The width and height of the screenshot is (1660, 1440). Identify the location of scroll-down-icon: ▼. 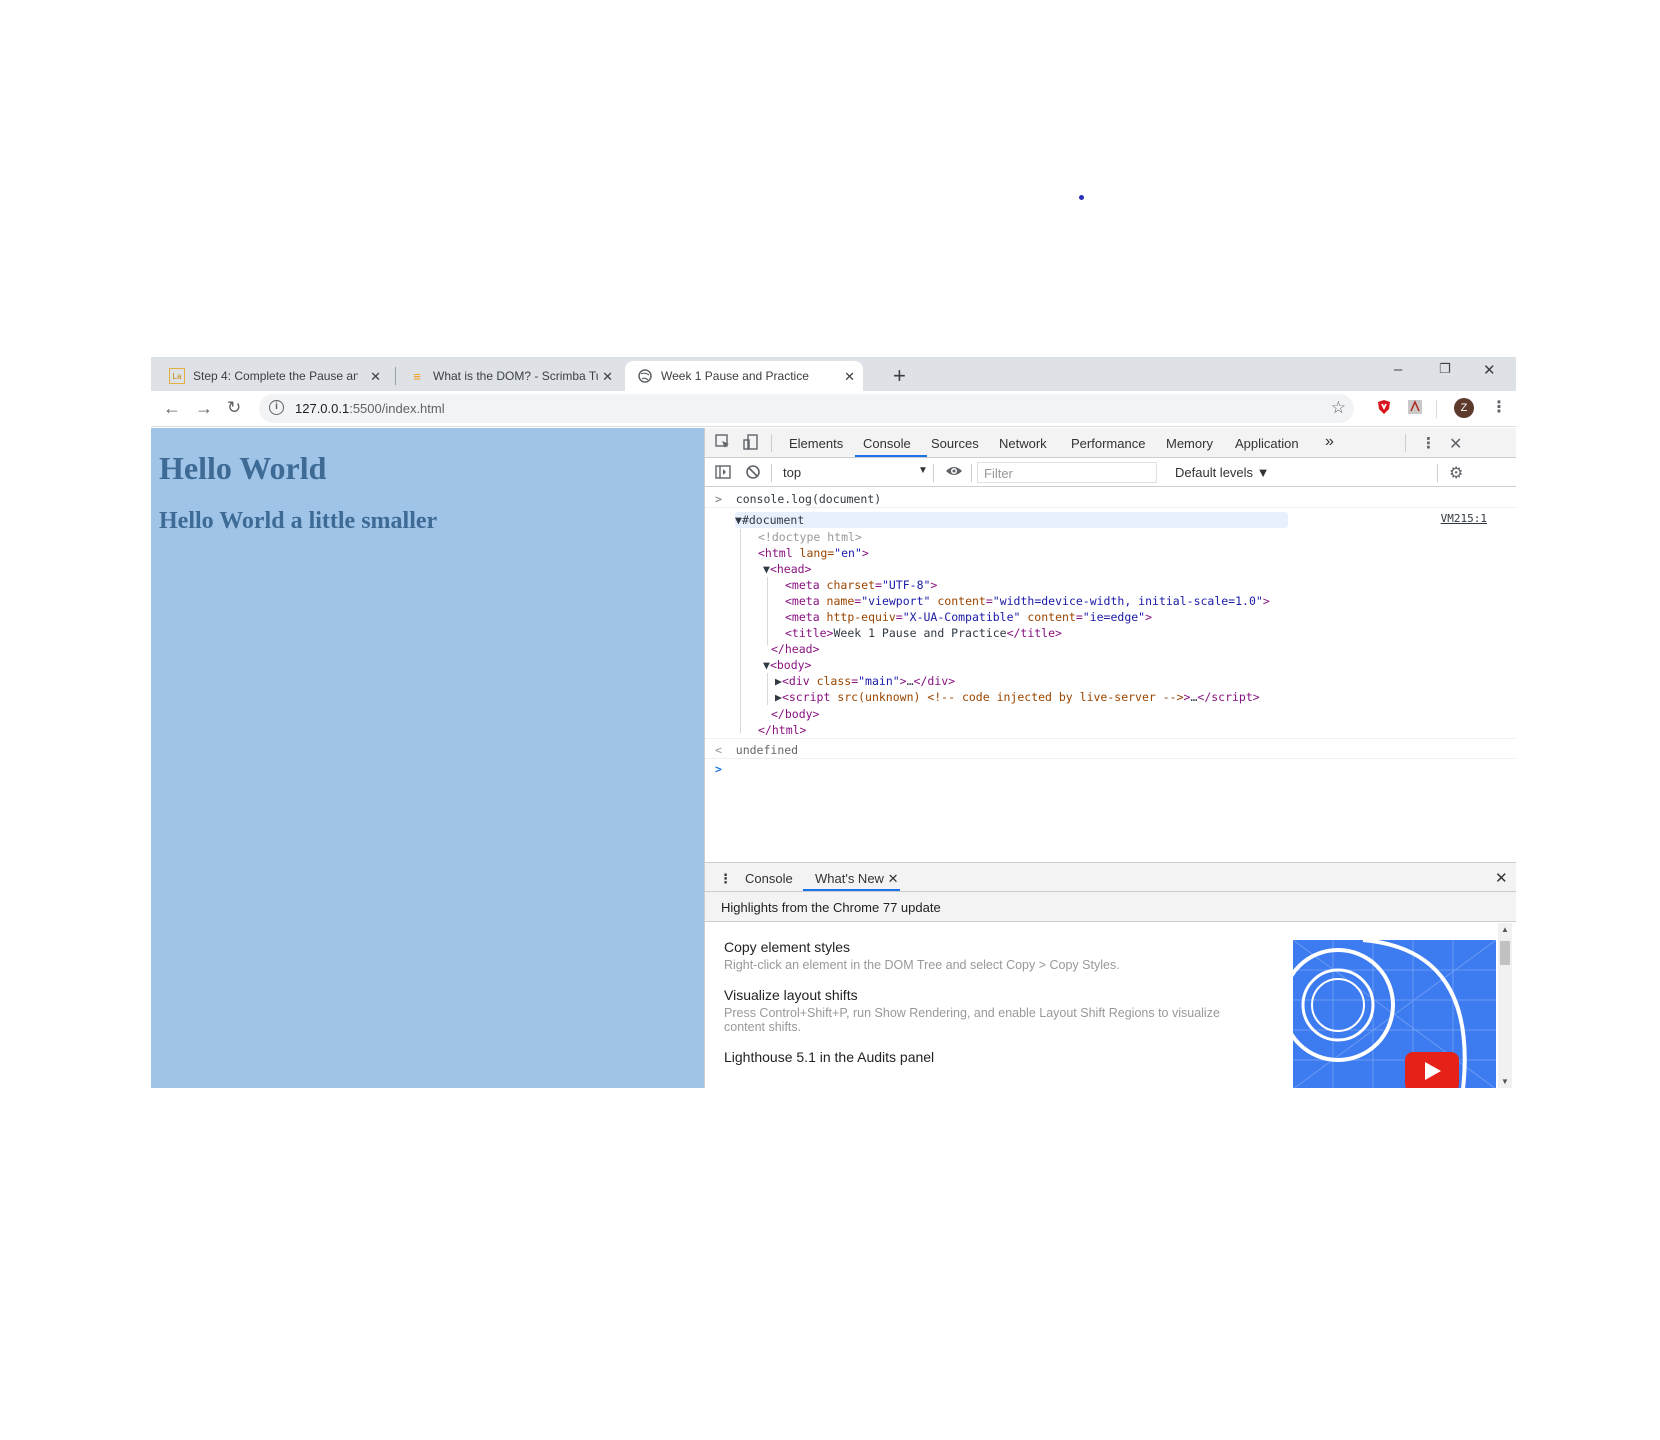
(1505, 1081).